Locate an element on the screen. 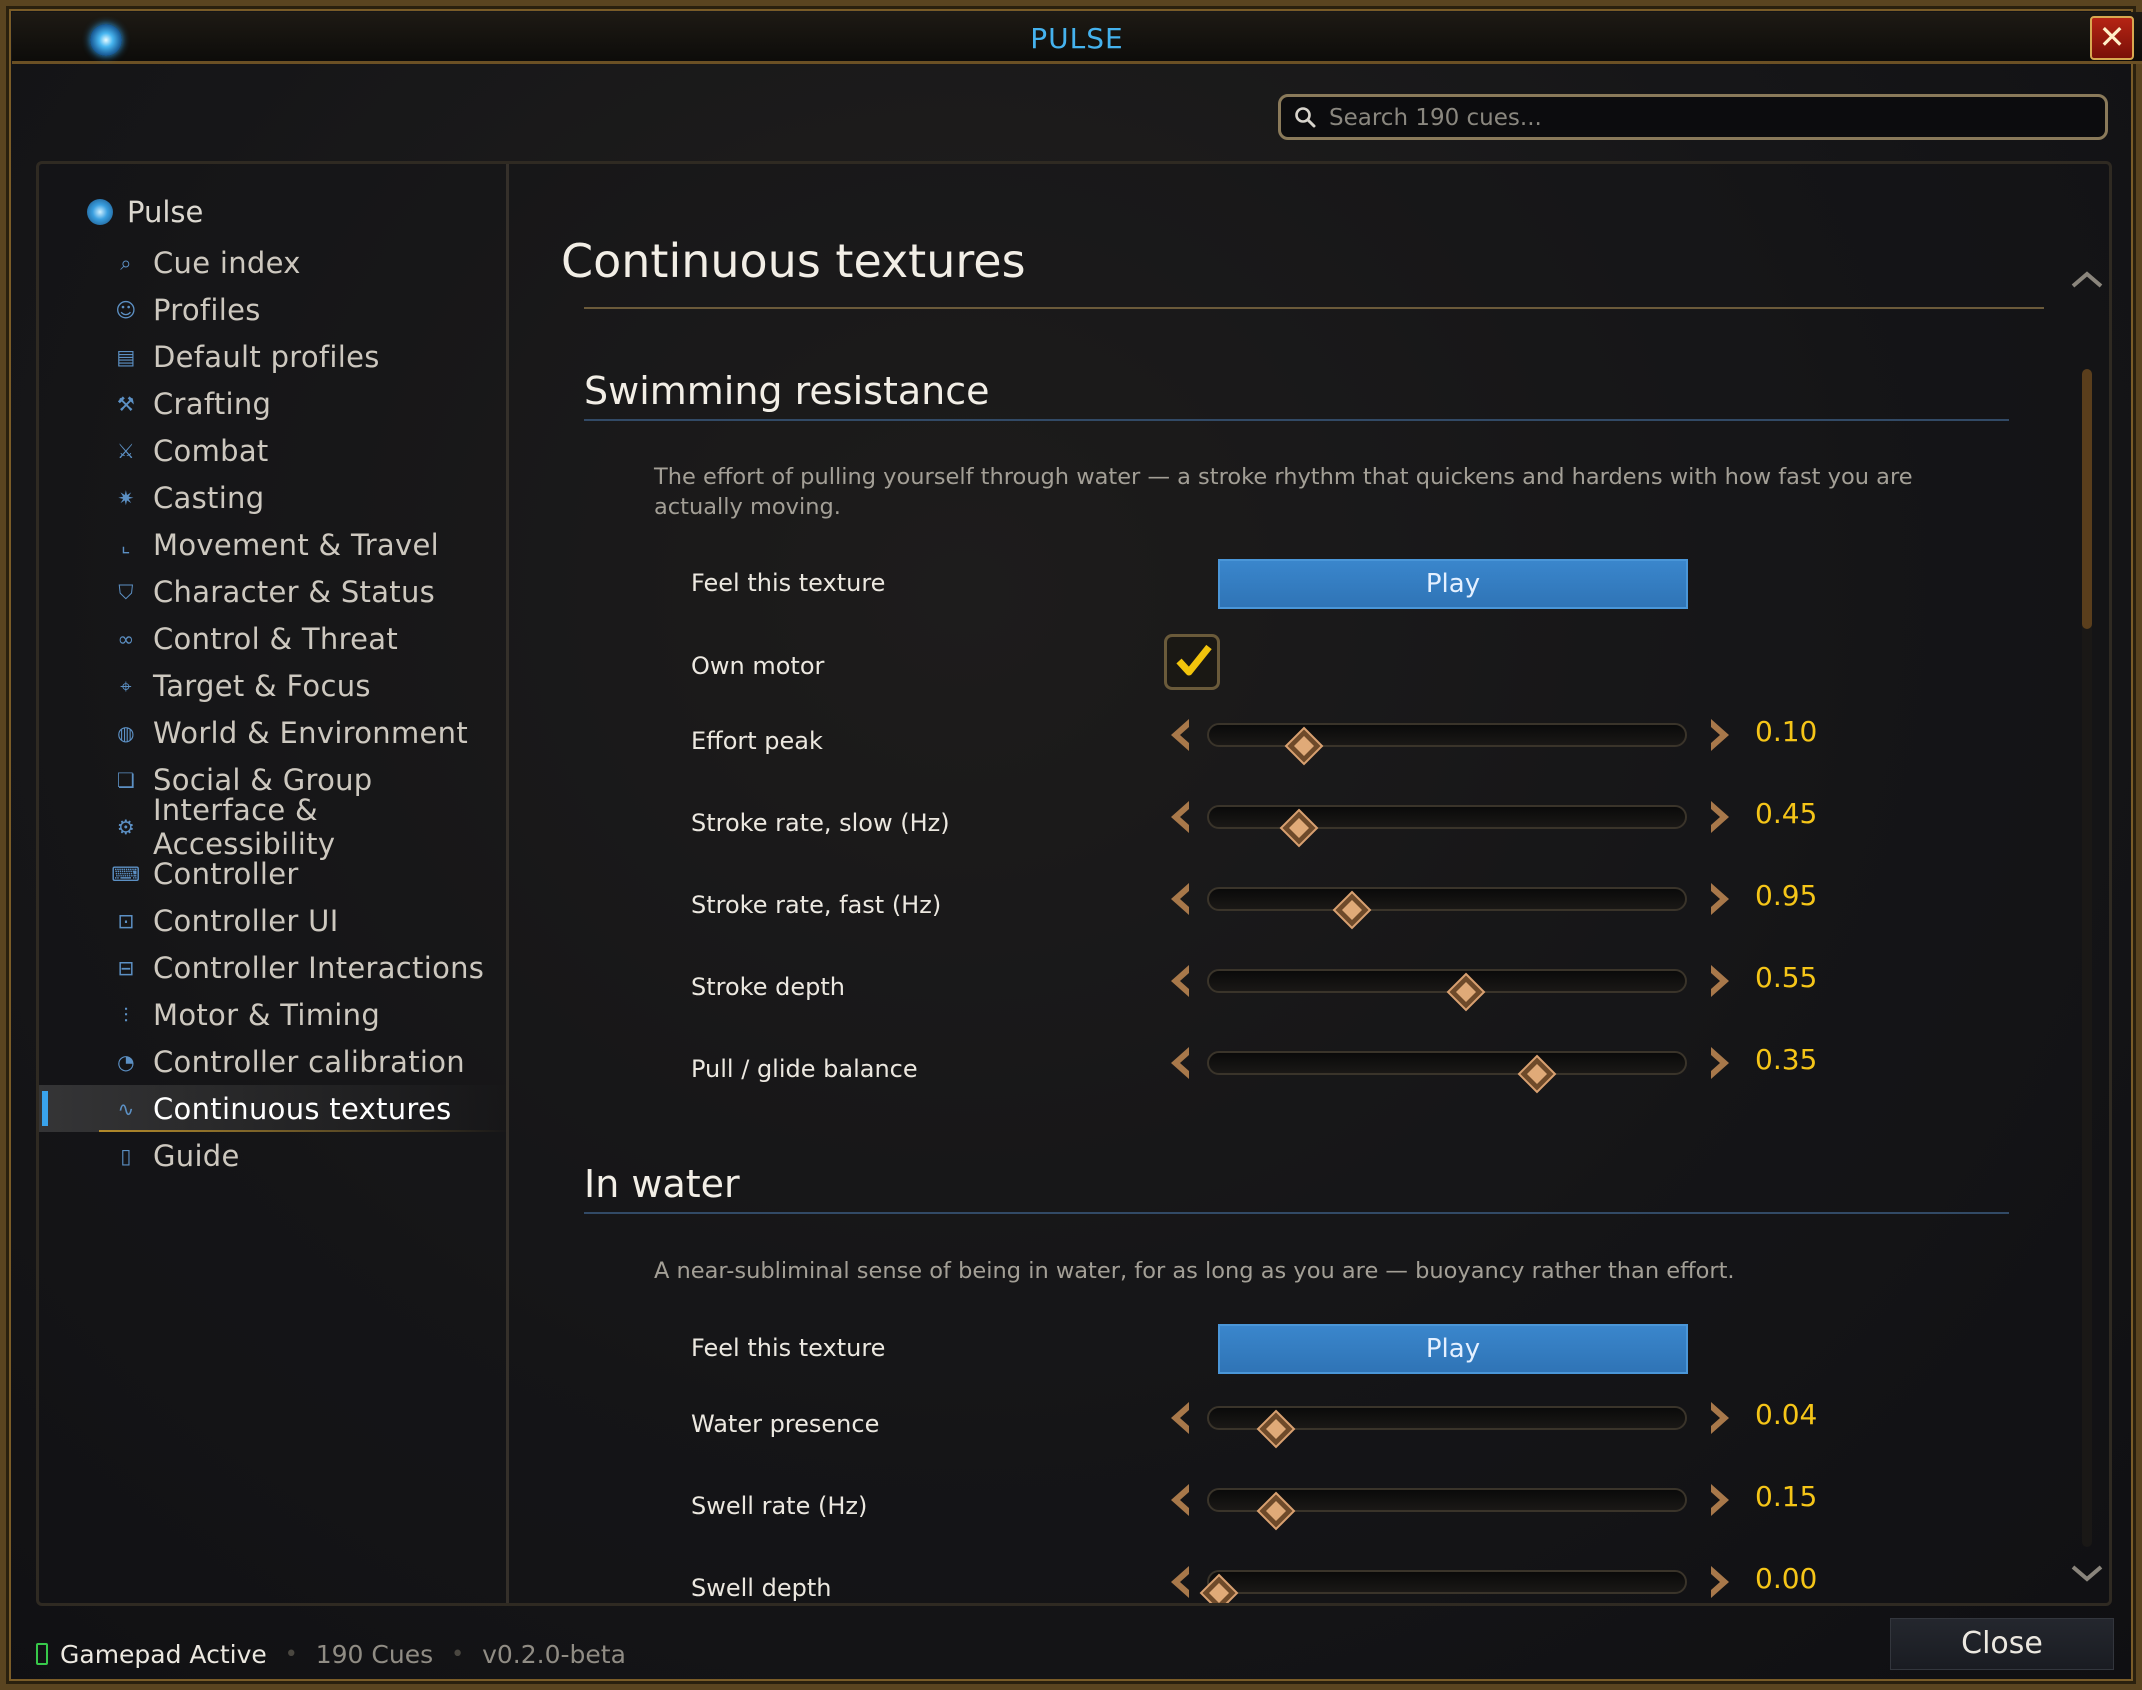 The image size is (2142, 1690). sidebar-item-label: Character & Status is located at coordinates (294, 591).